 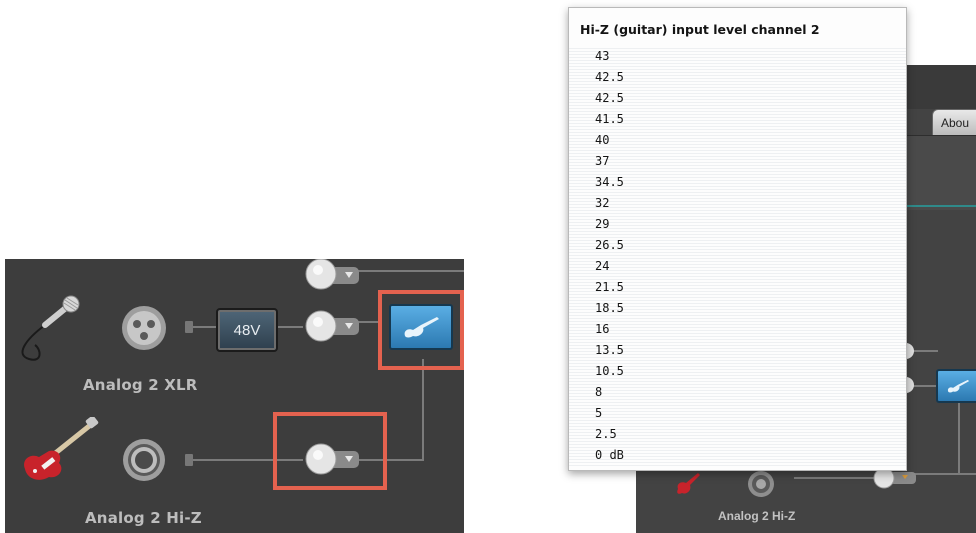 What do you see at coordinates (140, 385) in the screenshot?
I see `analog-2-xlr-label: Analog 2 XLR` at bounding box center [140, 385].